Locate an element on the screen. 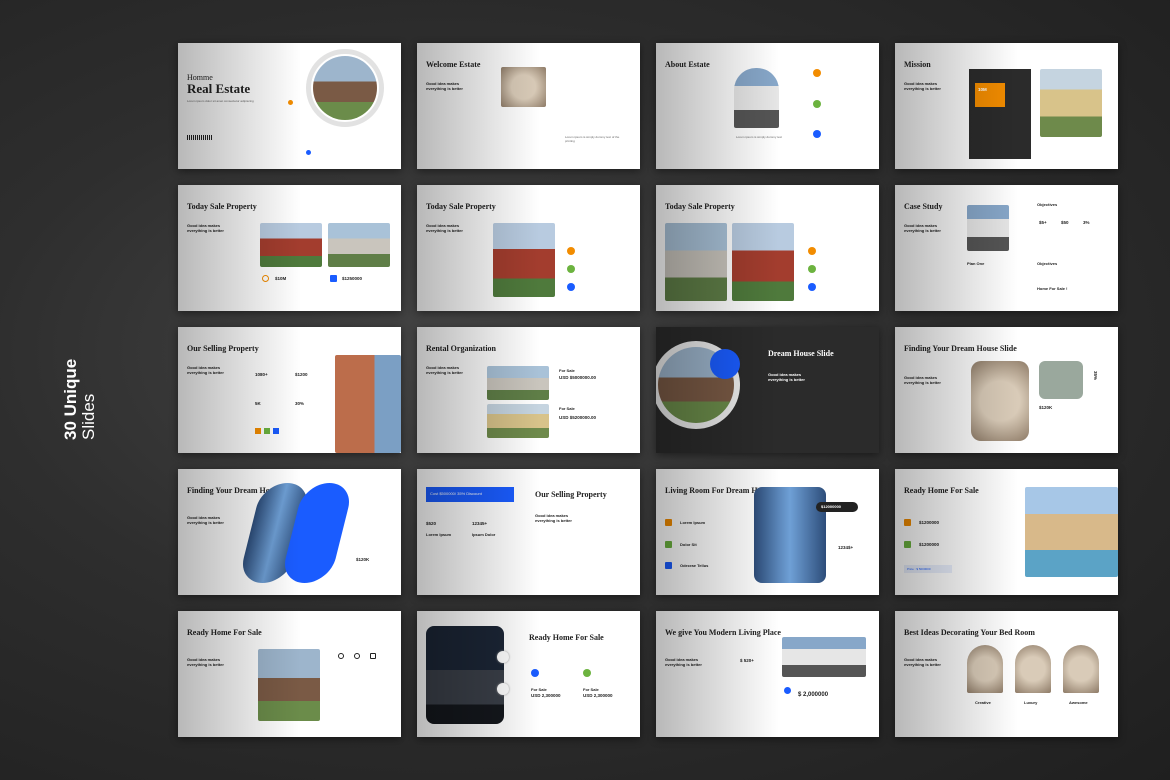 This screenshot has width=1170, height=780. price-1: USD $5000000.00 is located at coordinates (578, 377).